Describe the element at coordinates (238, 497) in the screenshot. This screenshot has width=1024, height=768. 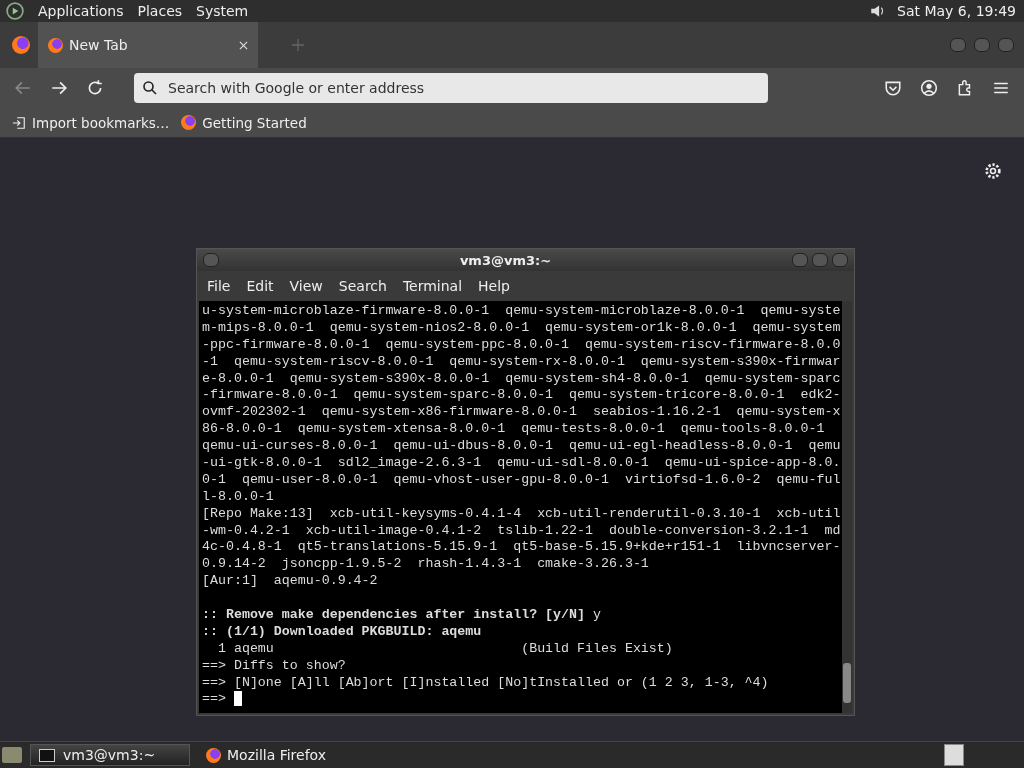
I see `terminal-line: l-8.0.0-1` at that location.